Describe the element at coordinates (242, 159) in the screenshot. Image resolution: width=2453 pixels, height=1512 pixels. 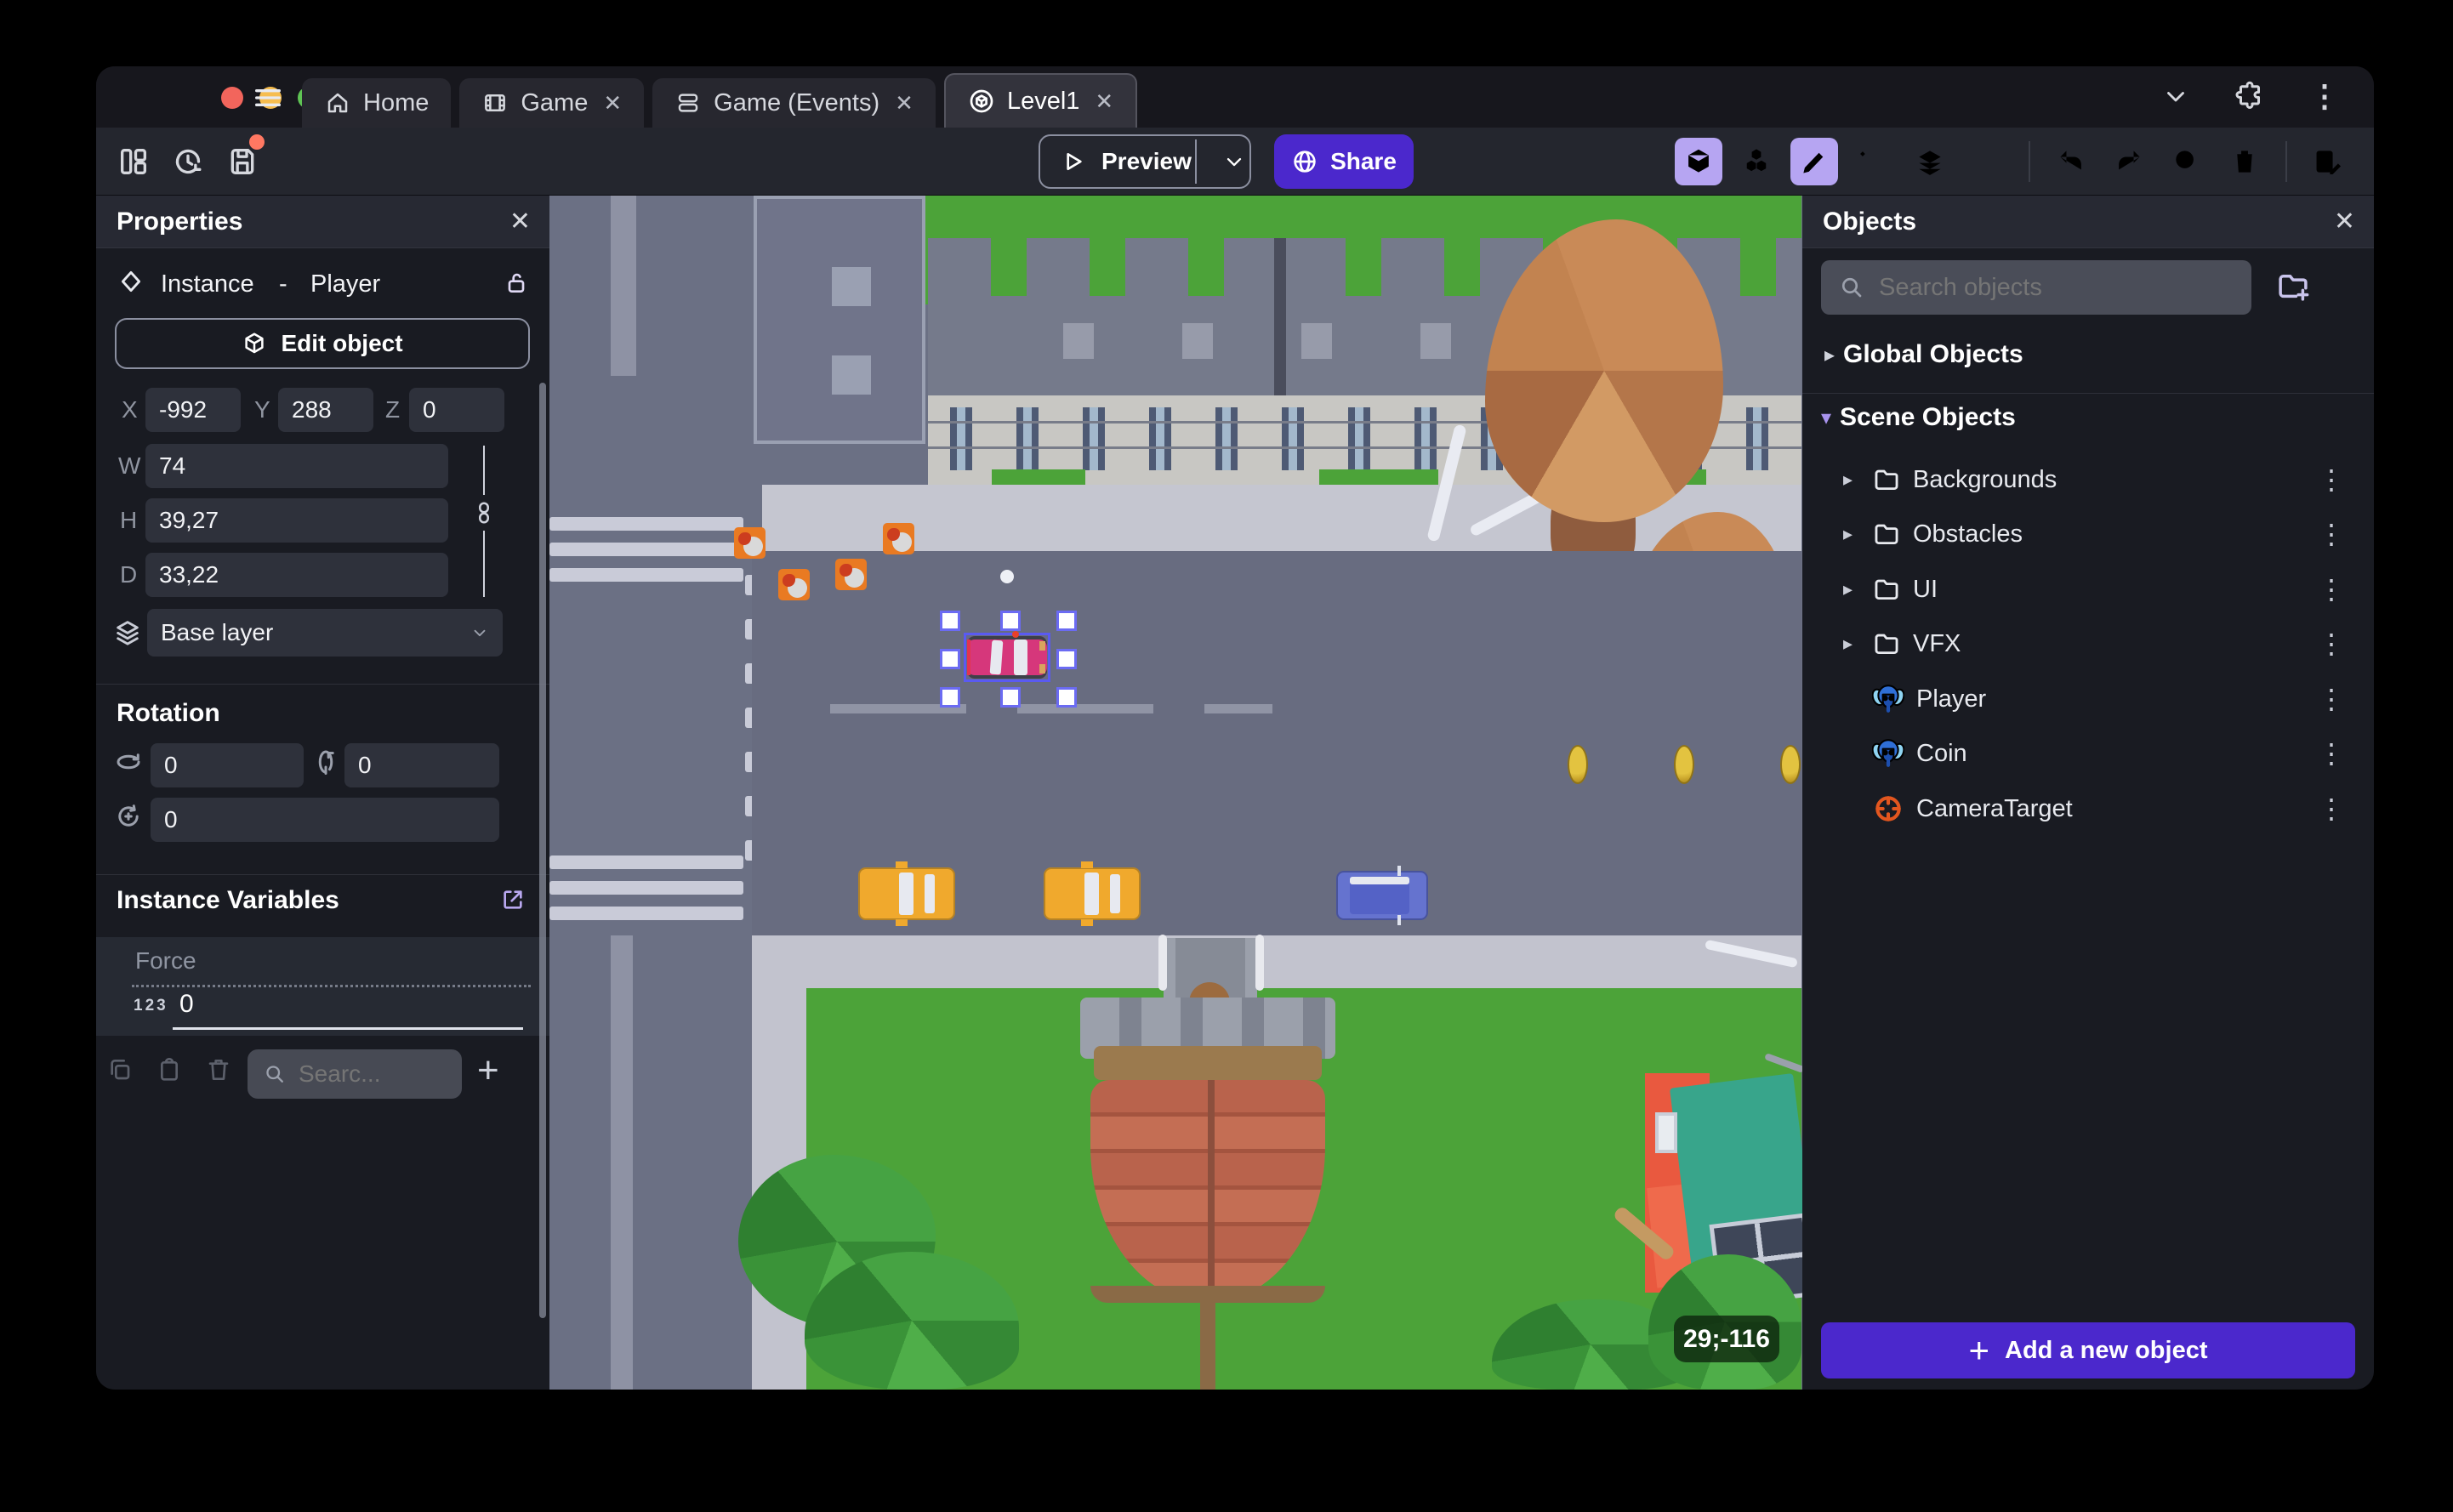
I see `save-icon` at that location.